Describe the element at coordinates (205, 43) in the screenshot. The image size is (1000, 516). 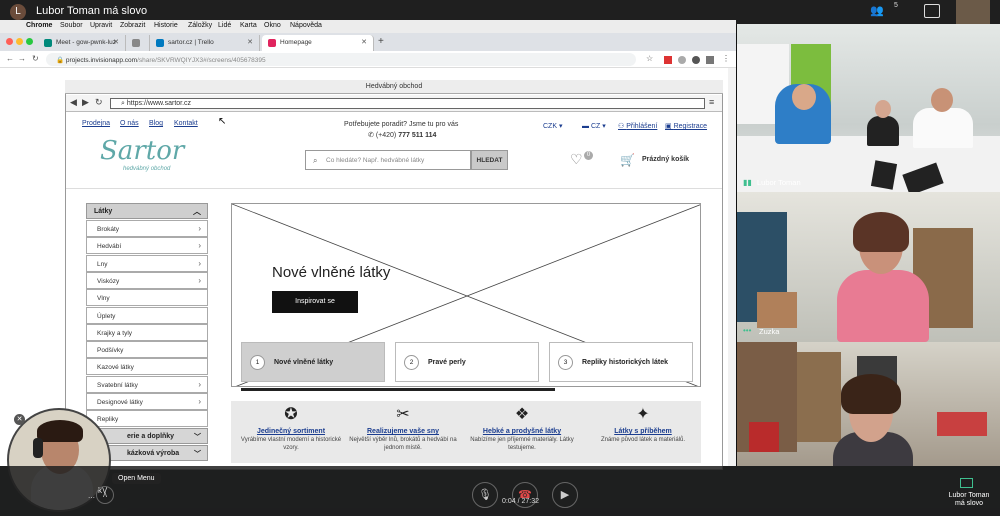
I see `tab-trello: sartor.cz | Trello ✕` at that location.